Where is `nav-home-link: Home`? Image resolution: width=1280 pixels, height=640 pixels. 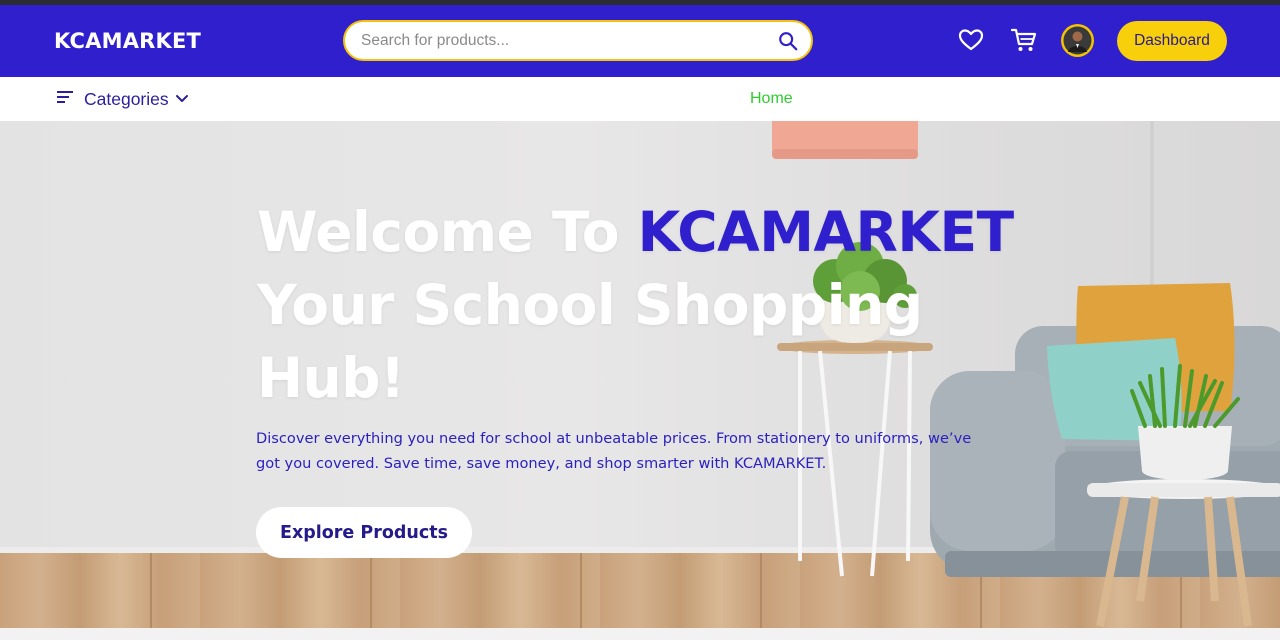
nav-home-link: Home is located at coordinates (771, 99).